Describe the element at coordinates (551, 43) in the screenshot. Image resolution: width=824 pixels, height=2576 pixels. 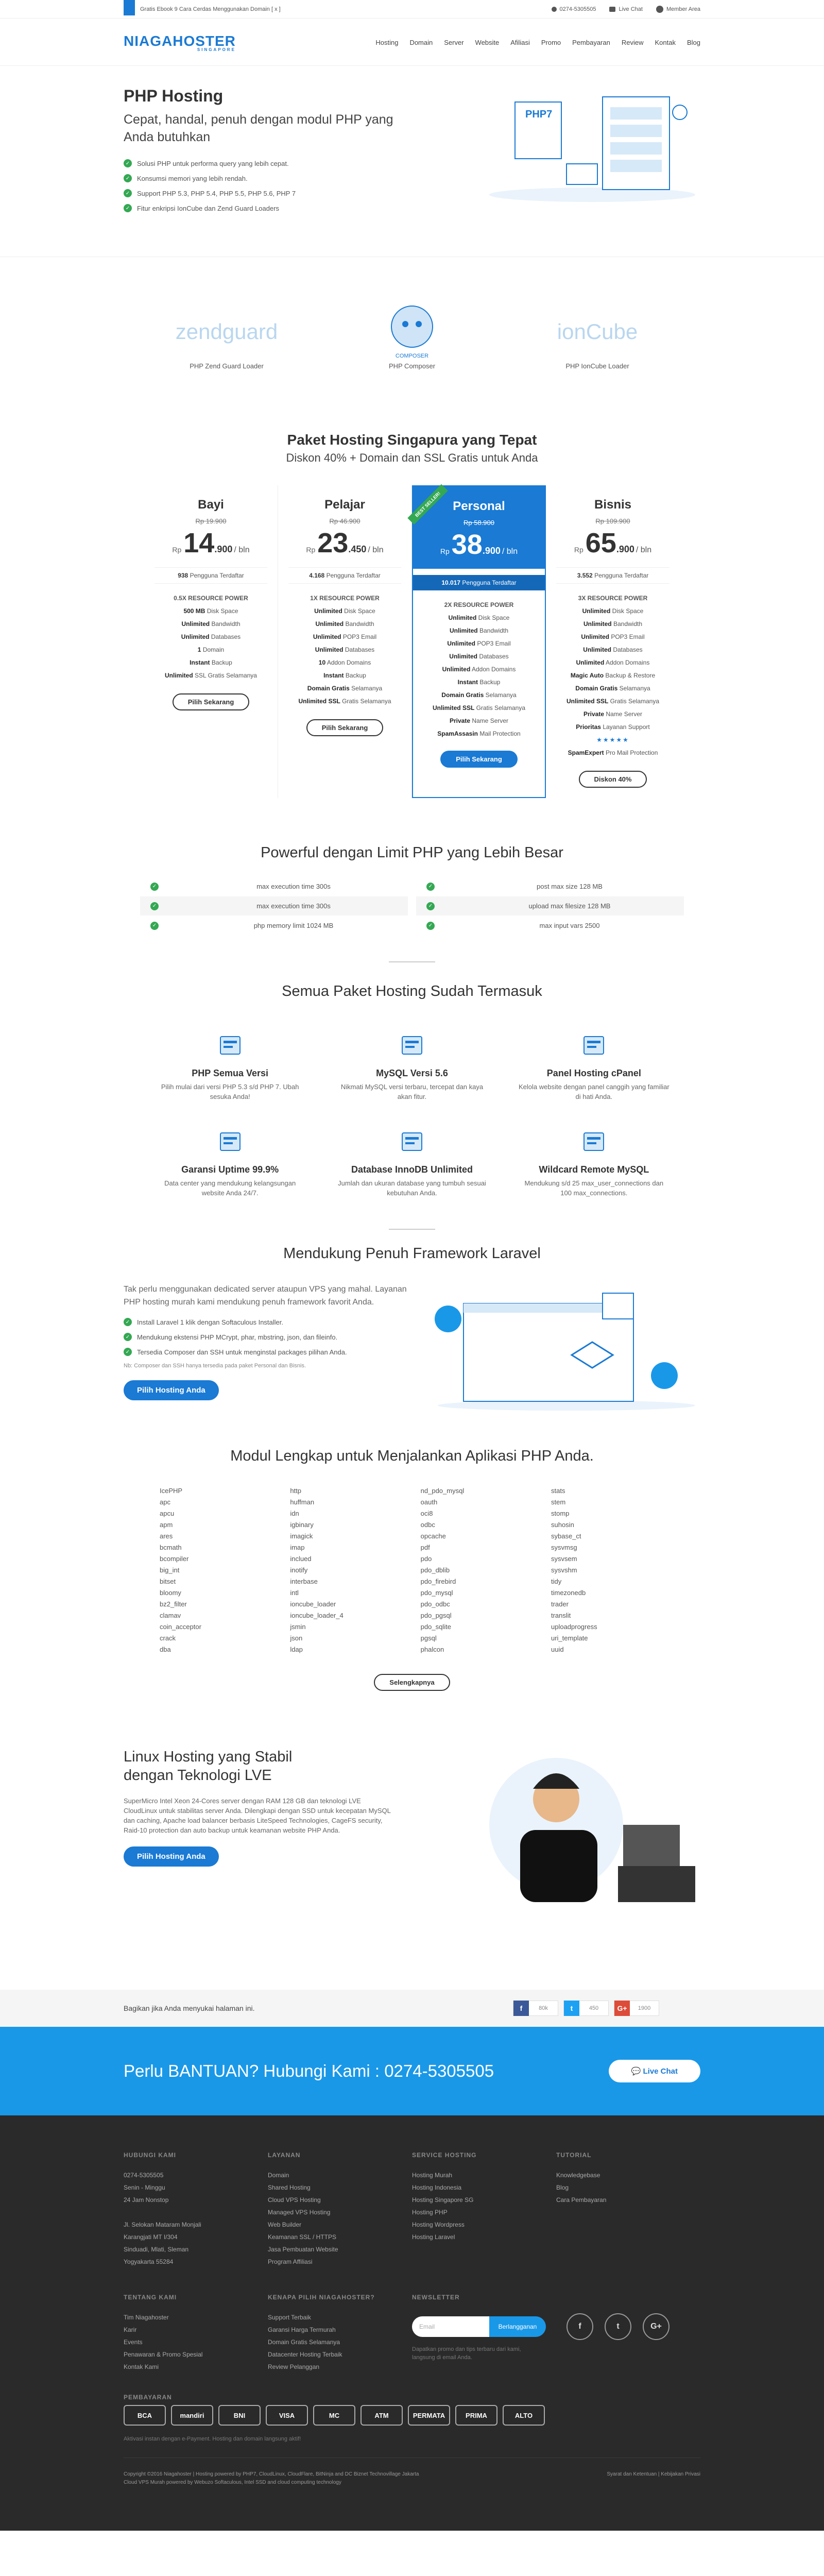
I see `nav-promo: Promo` at that location.